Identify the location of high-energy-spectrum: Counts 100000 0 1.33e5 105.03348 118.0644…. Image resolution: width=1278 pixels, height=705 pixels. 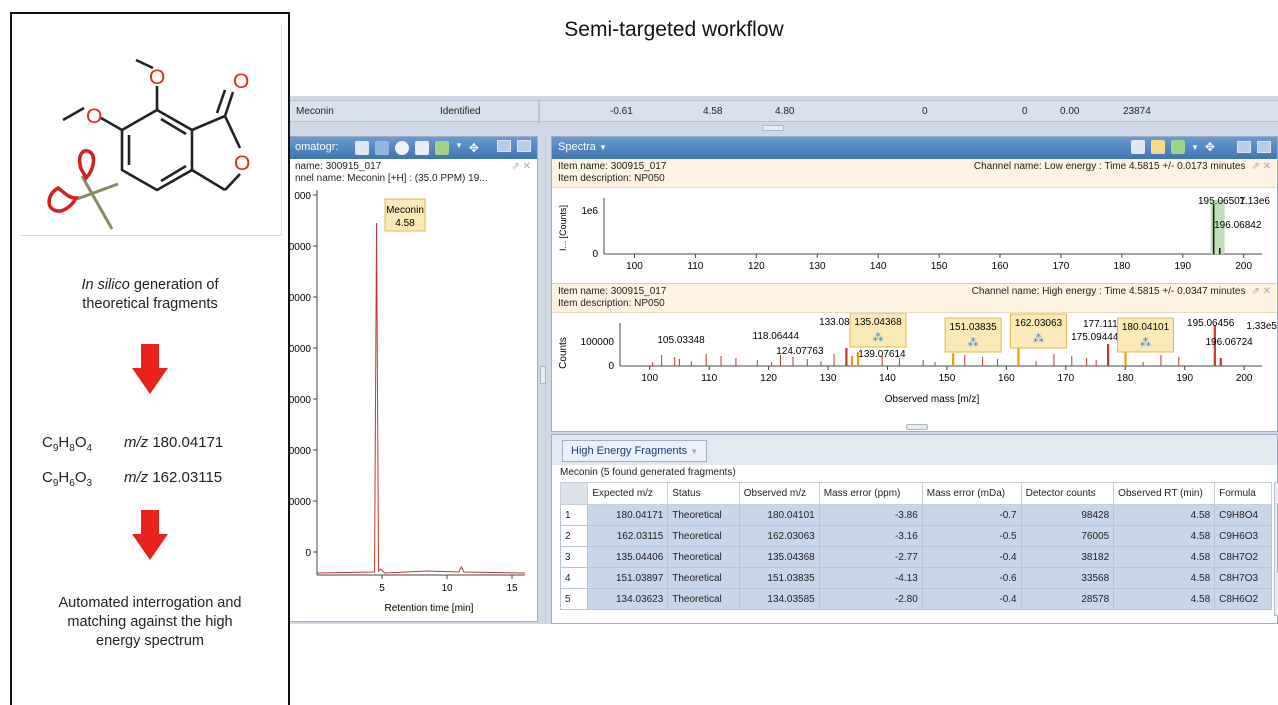
(917, 359).